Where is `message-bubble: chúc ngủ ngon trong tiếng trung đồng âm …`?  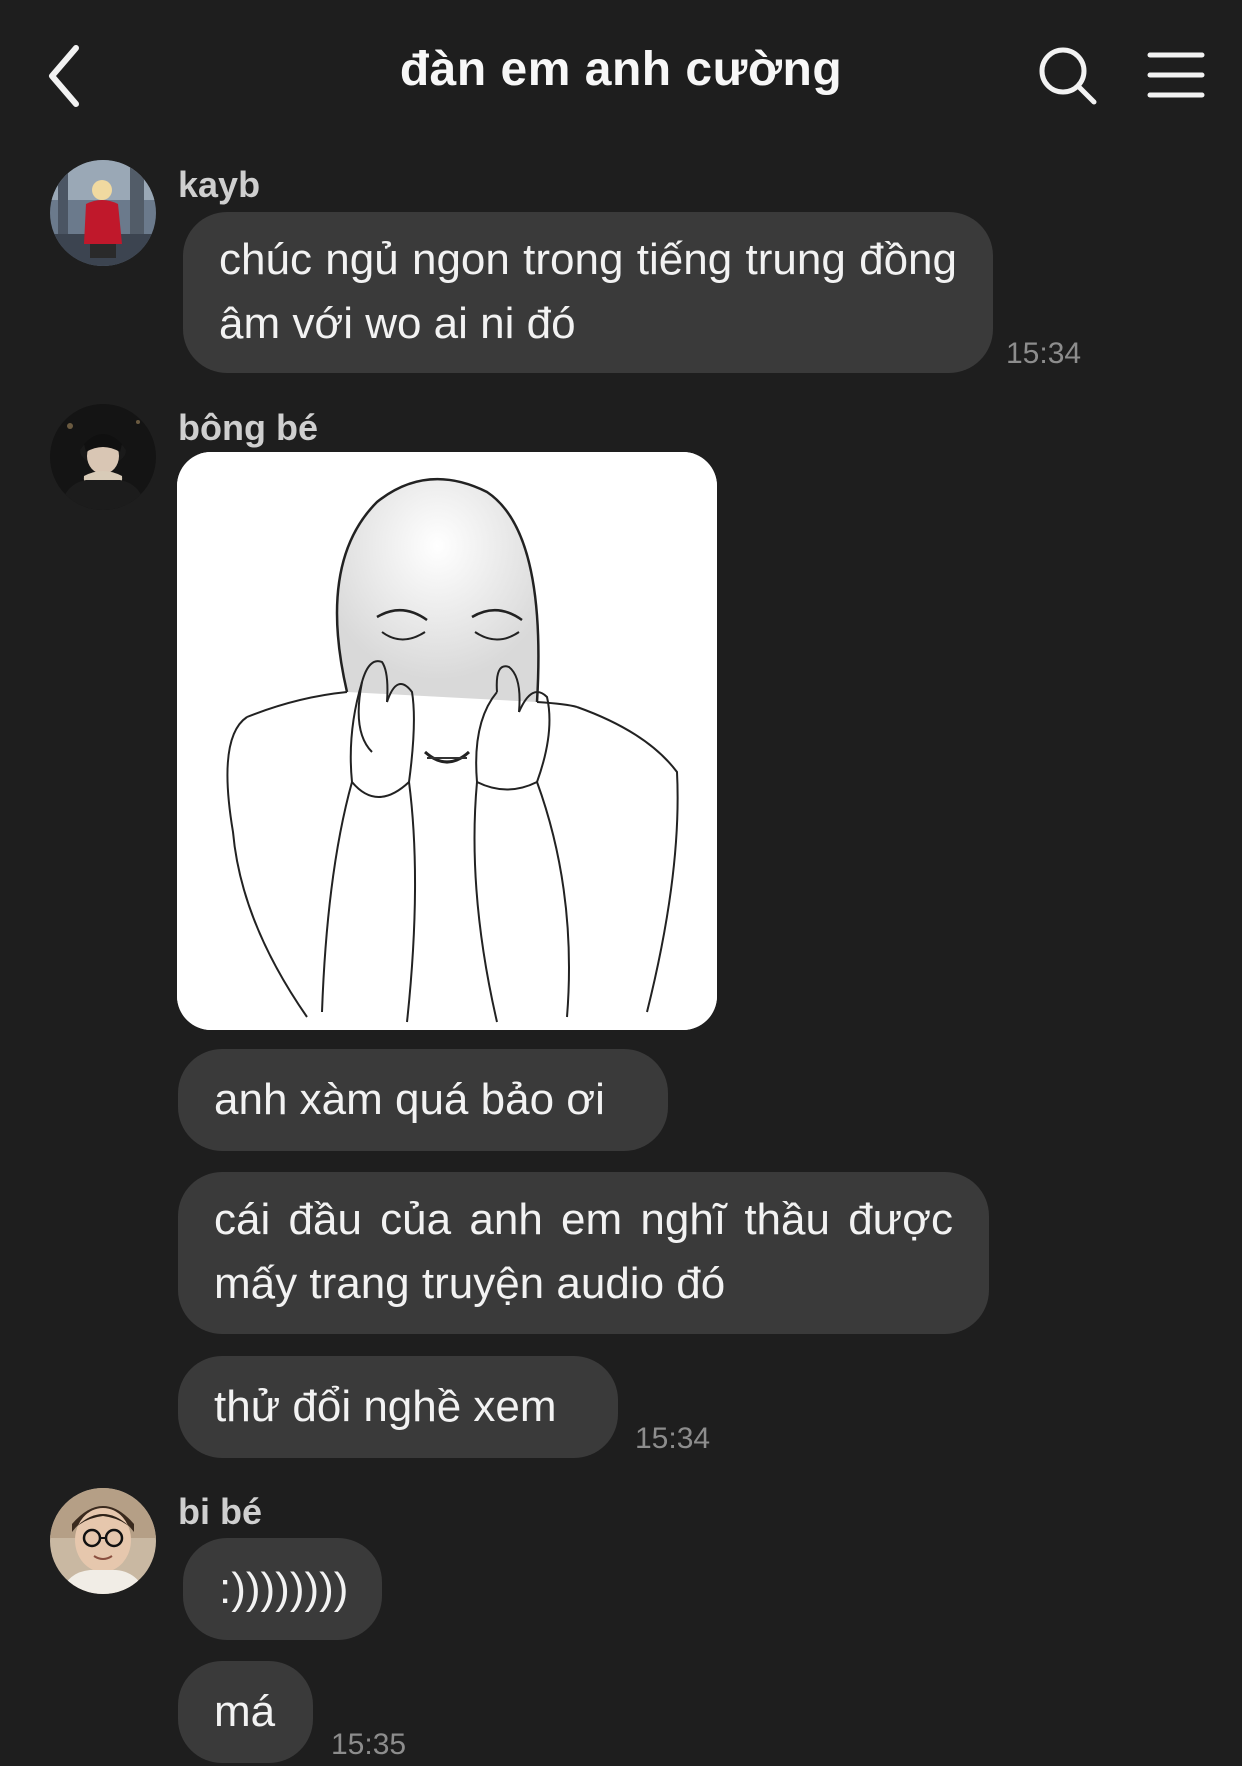 message-bubble: chúc ngủ ngon trong tiếng trung đồng âm … is located at coordinates (588, 292).